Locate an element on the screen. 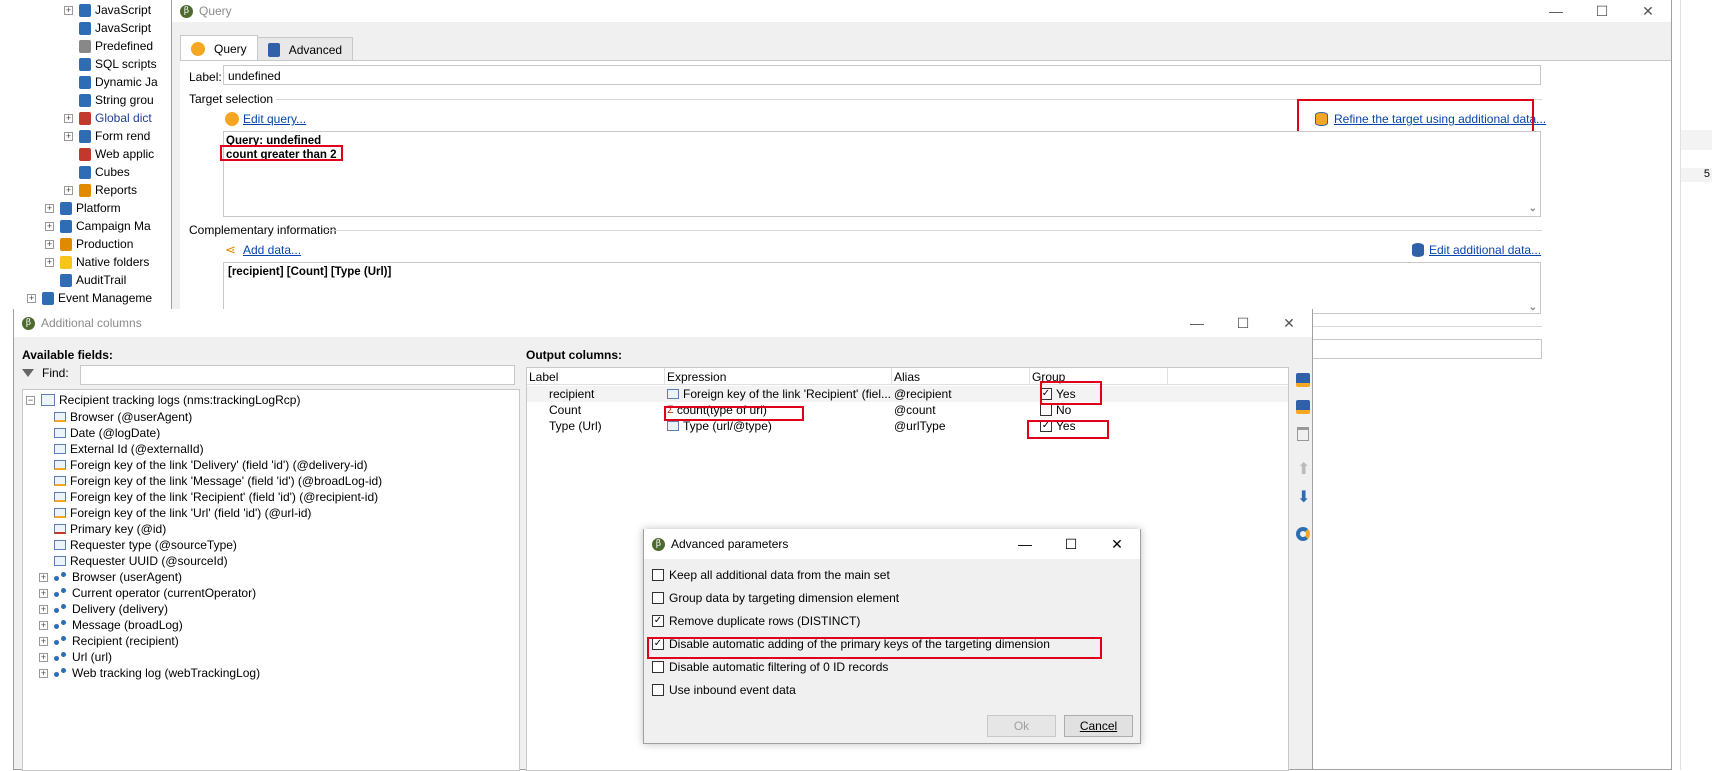  explorer-item: + Campaign Ma is located at coordinates (98, 226).